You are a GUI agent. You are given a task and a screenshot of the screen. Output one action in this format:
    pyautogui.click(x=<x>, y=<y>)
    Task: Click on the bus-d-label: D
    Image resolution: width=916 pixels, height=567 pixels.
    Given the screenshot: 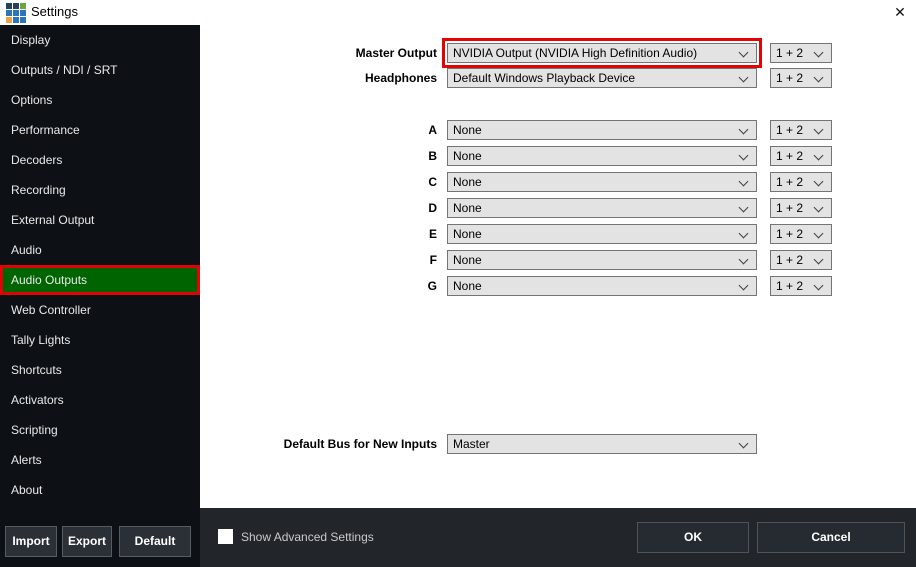 What is the action you would take?
    pyautogui.click(x=432, y=208)
    